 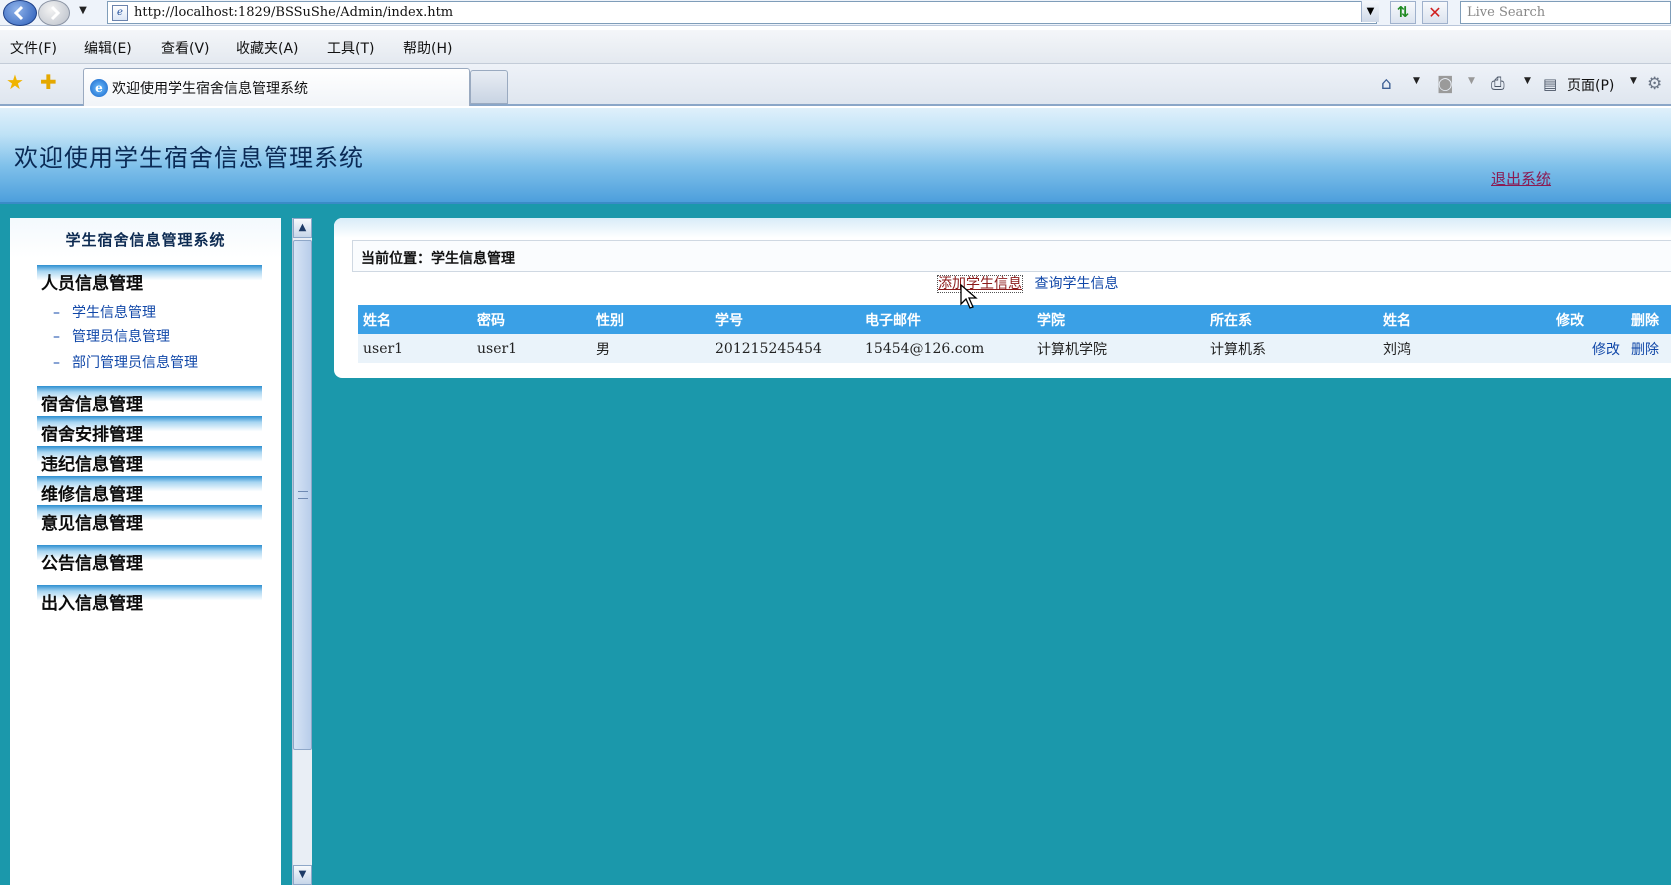 What do you see at coordinates (980, 284) in the screenshot?
I see `add-student-link: 添加学生信息` at bounding box center [980, 284].